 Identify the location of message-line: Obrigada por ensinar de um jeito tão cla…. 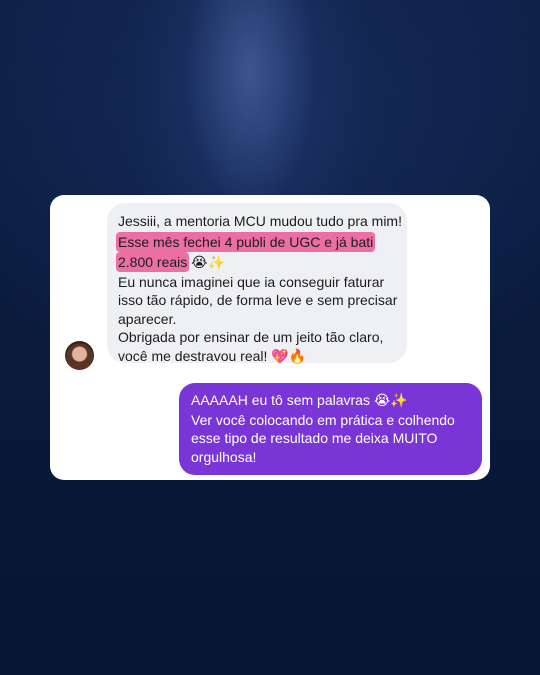
(251, 337).